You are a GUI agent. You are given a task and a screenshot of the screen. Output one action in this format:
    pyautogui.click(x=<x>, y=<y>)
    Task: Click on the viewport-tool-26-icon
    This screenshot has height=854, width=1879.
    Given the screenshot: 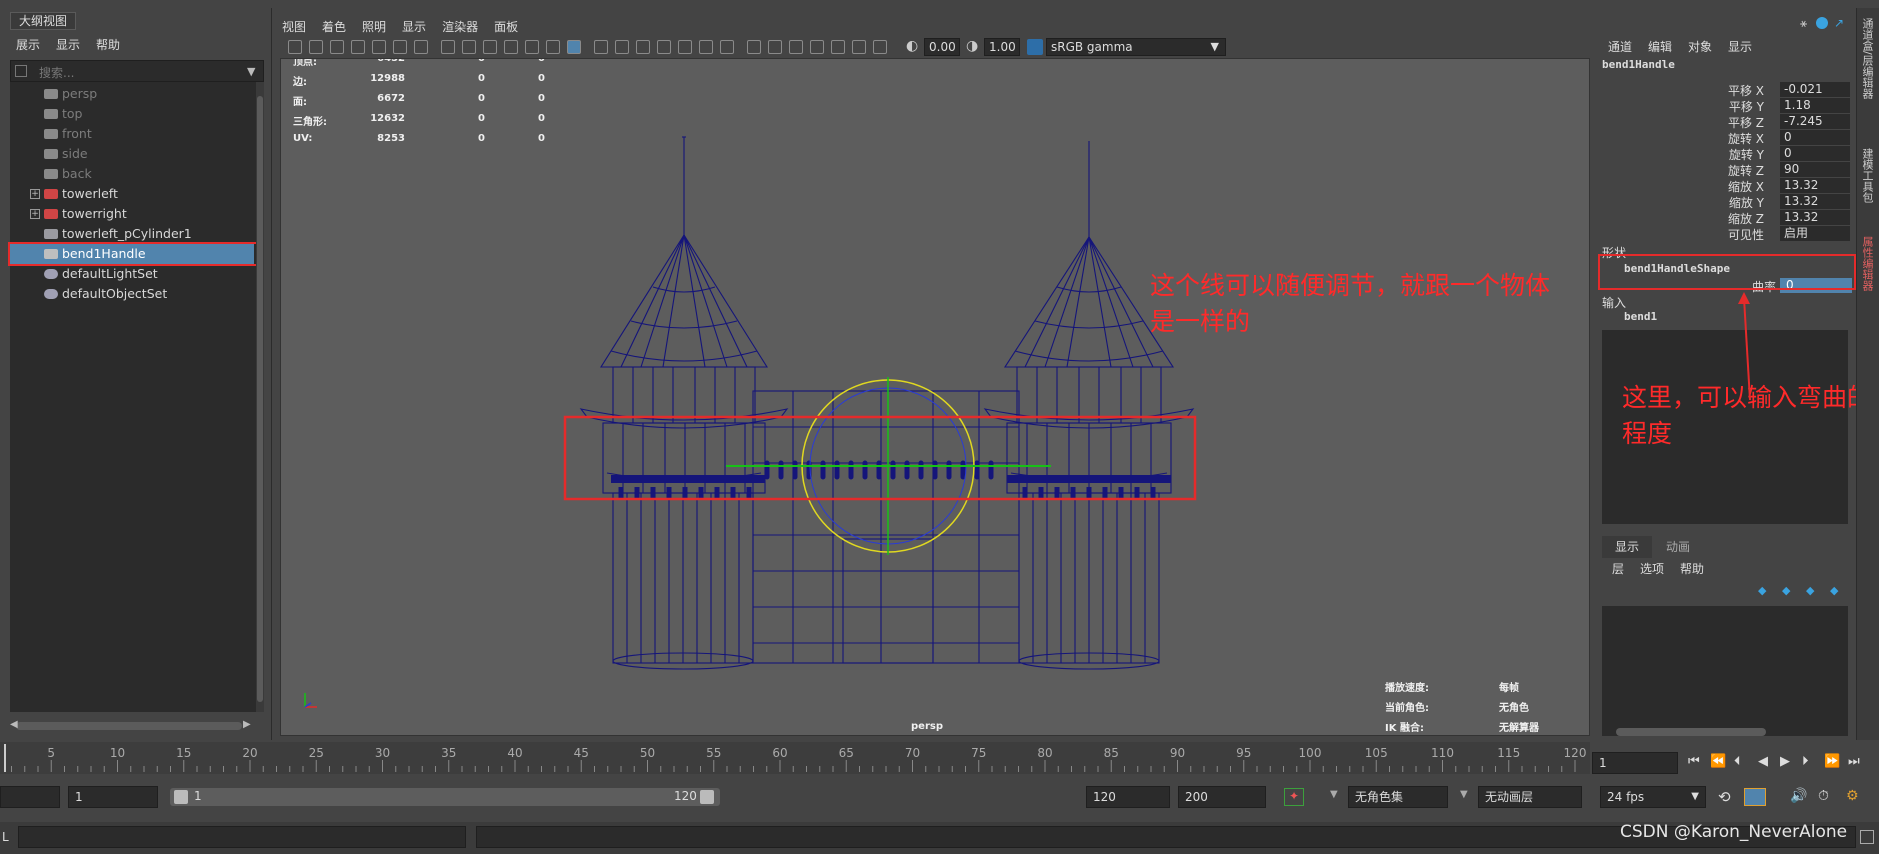 What is the action you would take?
    pyautogui.click(x=859, y=47)
    